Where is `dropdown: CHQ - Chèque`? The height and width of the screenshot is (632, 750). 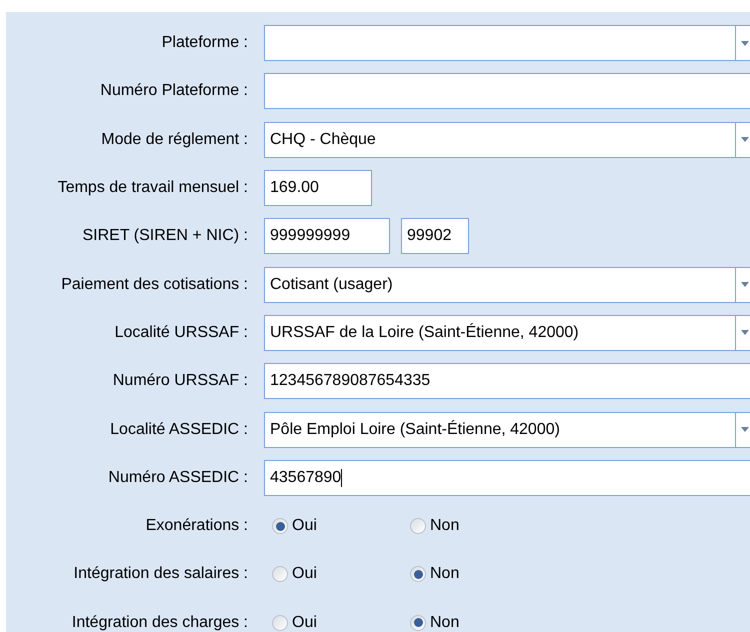 dropdown: CHQ - Chèque is located at coordinates (507, 140).